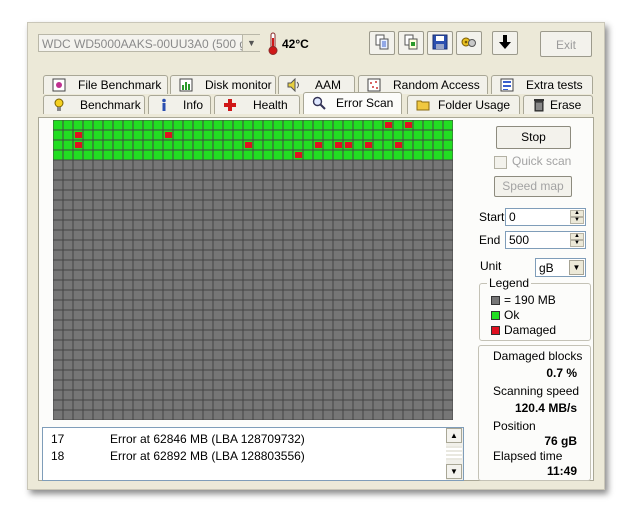 This screenshot has width=630, height=515. What do you see at coordinates (454, 471) in the screenshot?
I see `scroll-down-icon: ▼` at bounding box center [454, 471].